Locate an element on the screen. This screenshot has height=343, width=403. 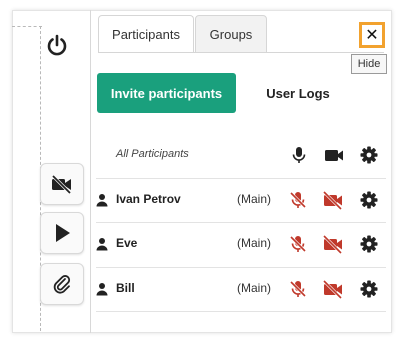
participant-row: Bill (Main) is located at coordinates (242, 289).